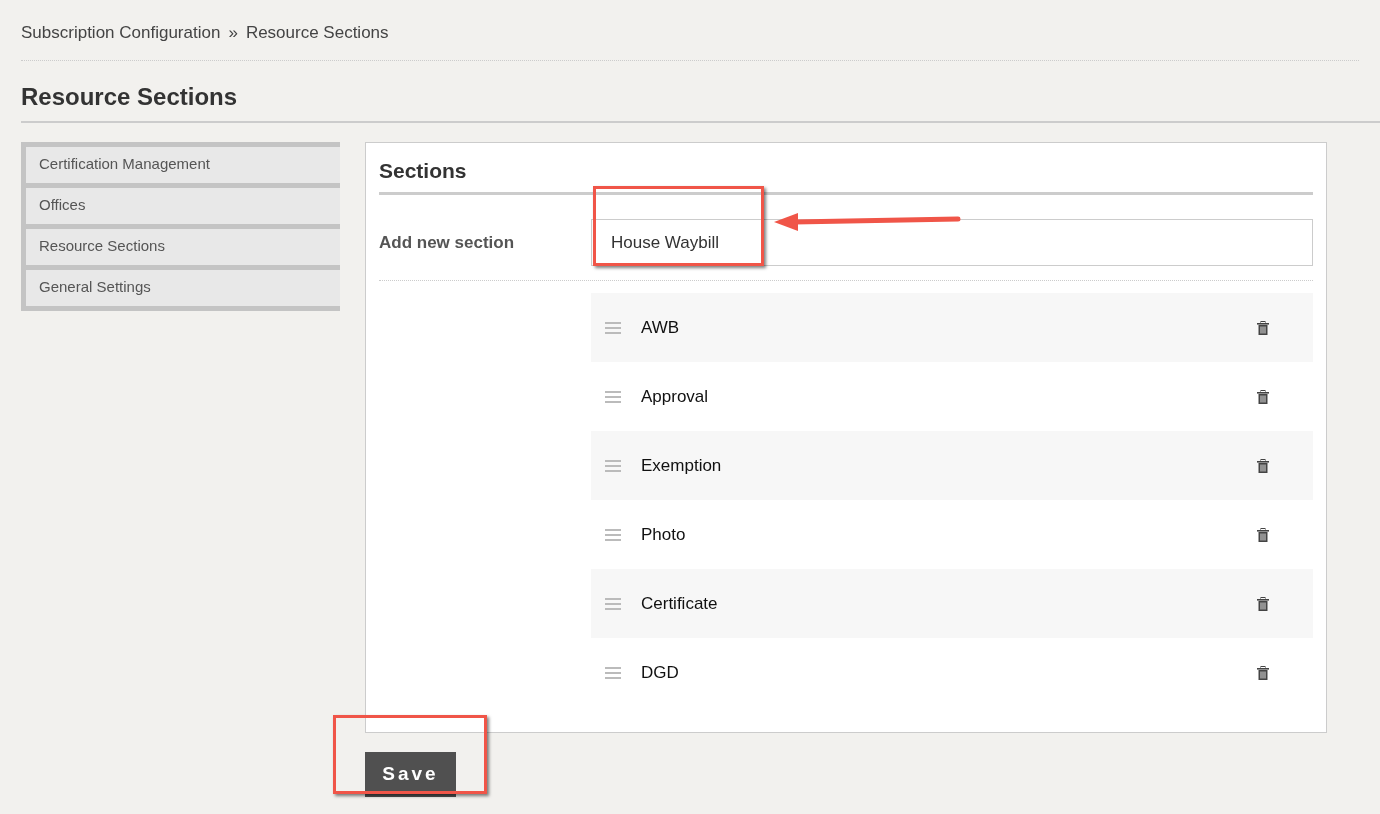  What do you see at coordinates (183, 205) in the screenshot?
I see `sidebar-item: Offices` at bounding box center [183, 205].